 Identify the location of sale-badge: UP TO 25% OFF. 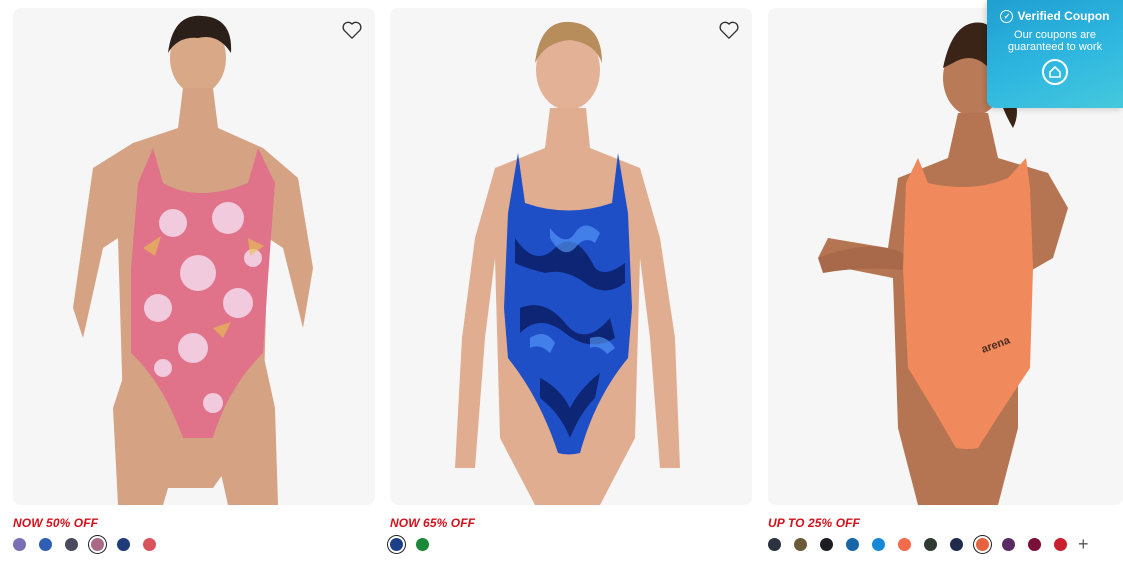
(814, 523).